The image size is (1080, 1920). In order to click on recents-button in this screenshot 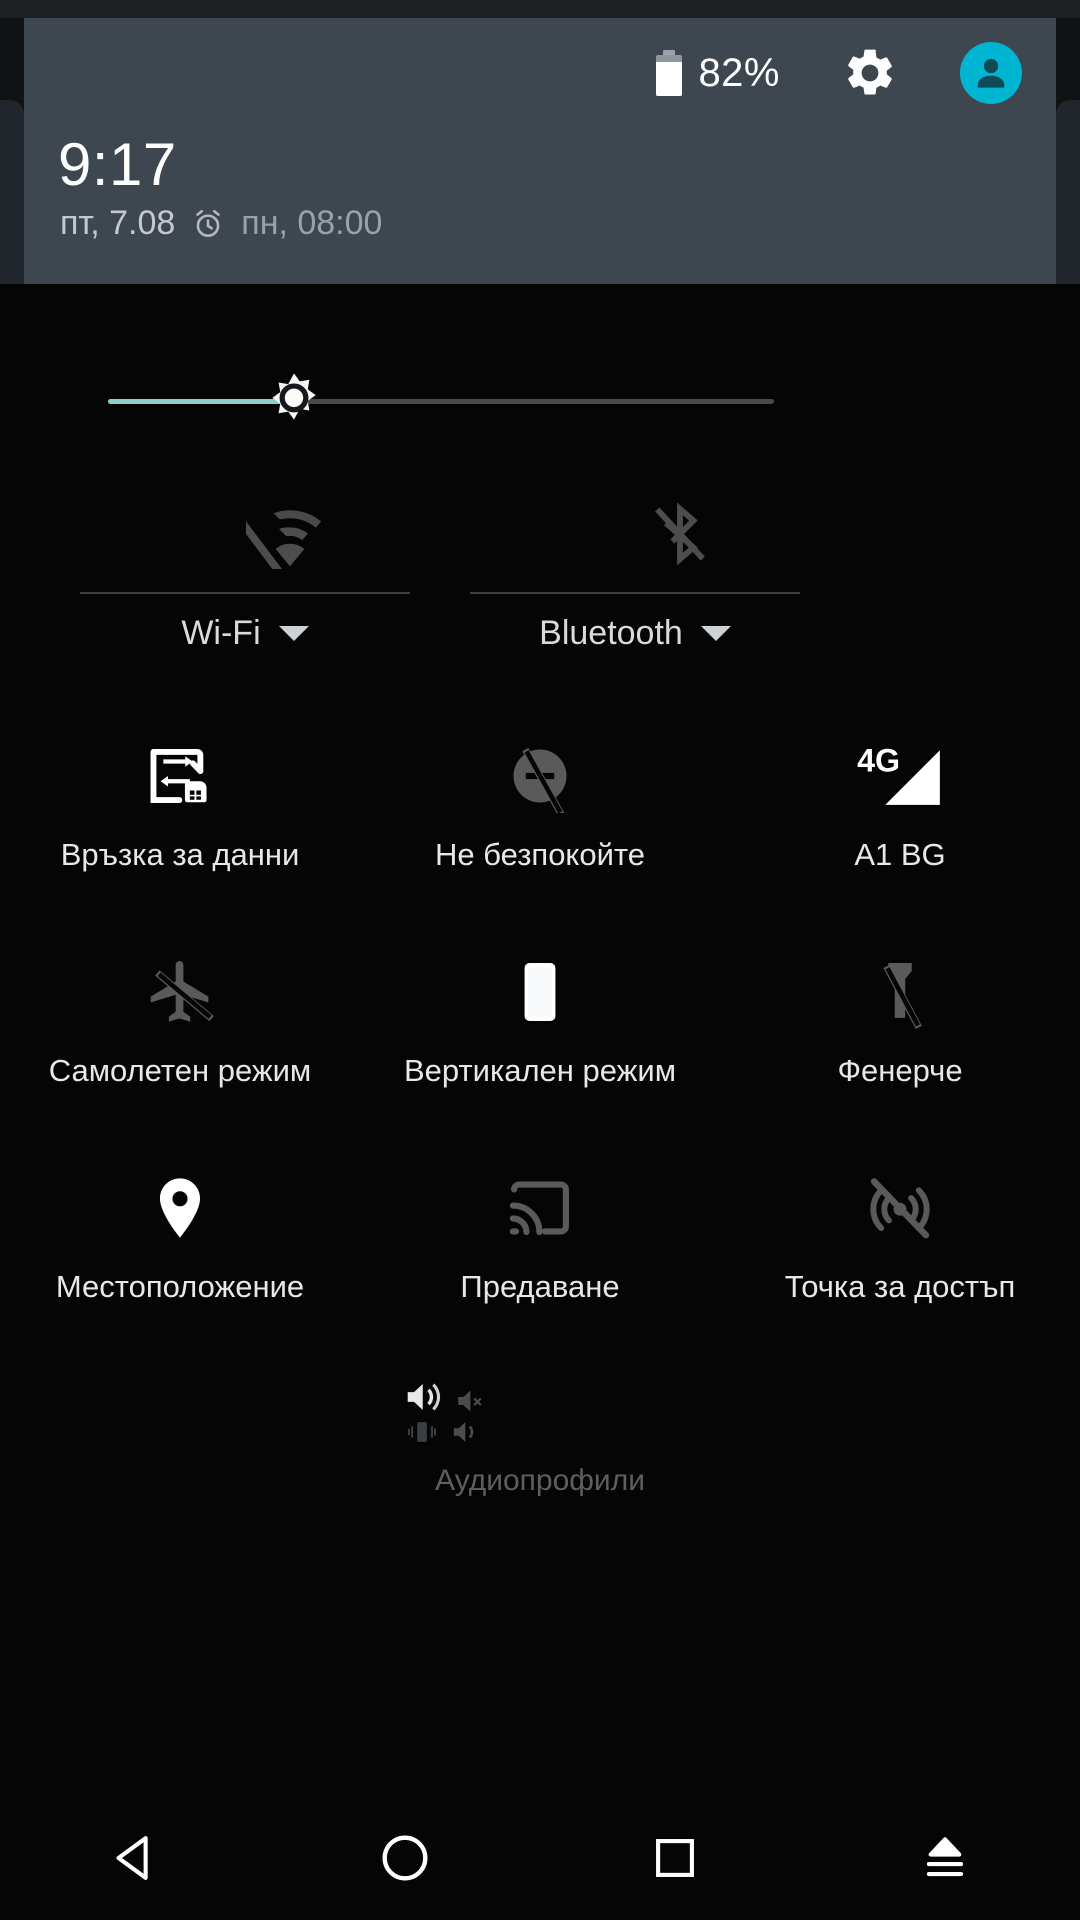, I will do `click(675, 1860)`.